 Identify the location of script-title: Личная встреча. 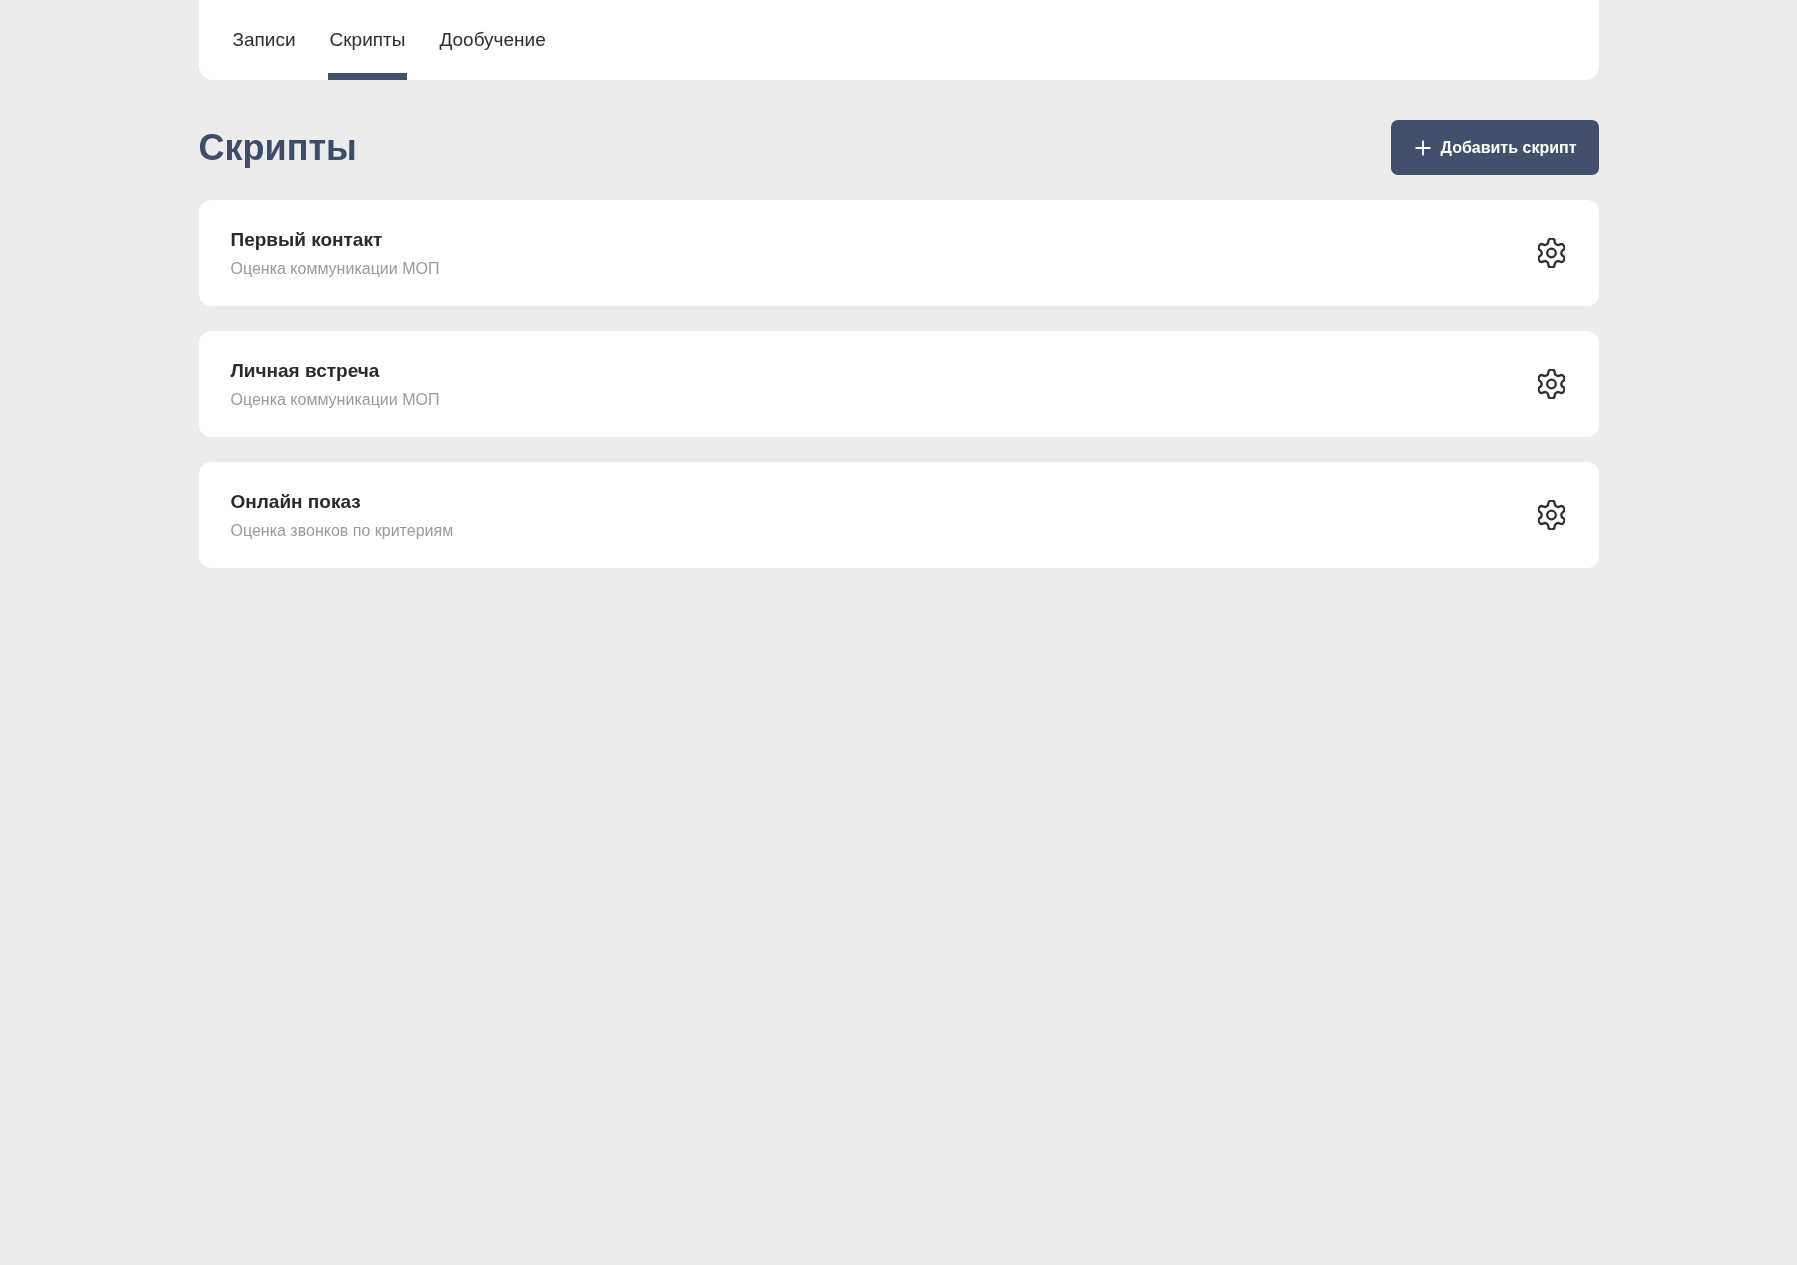
(305, 370).